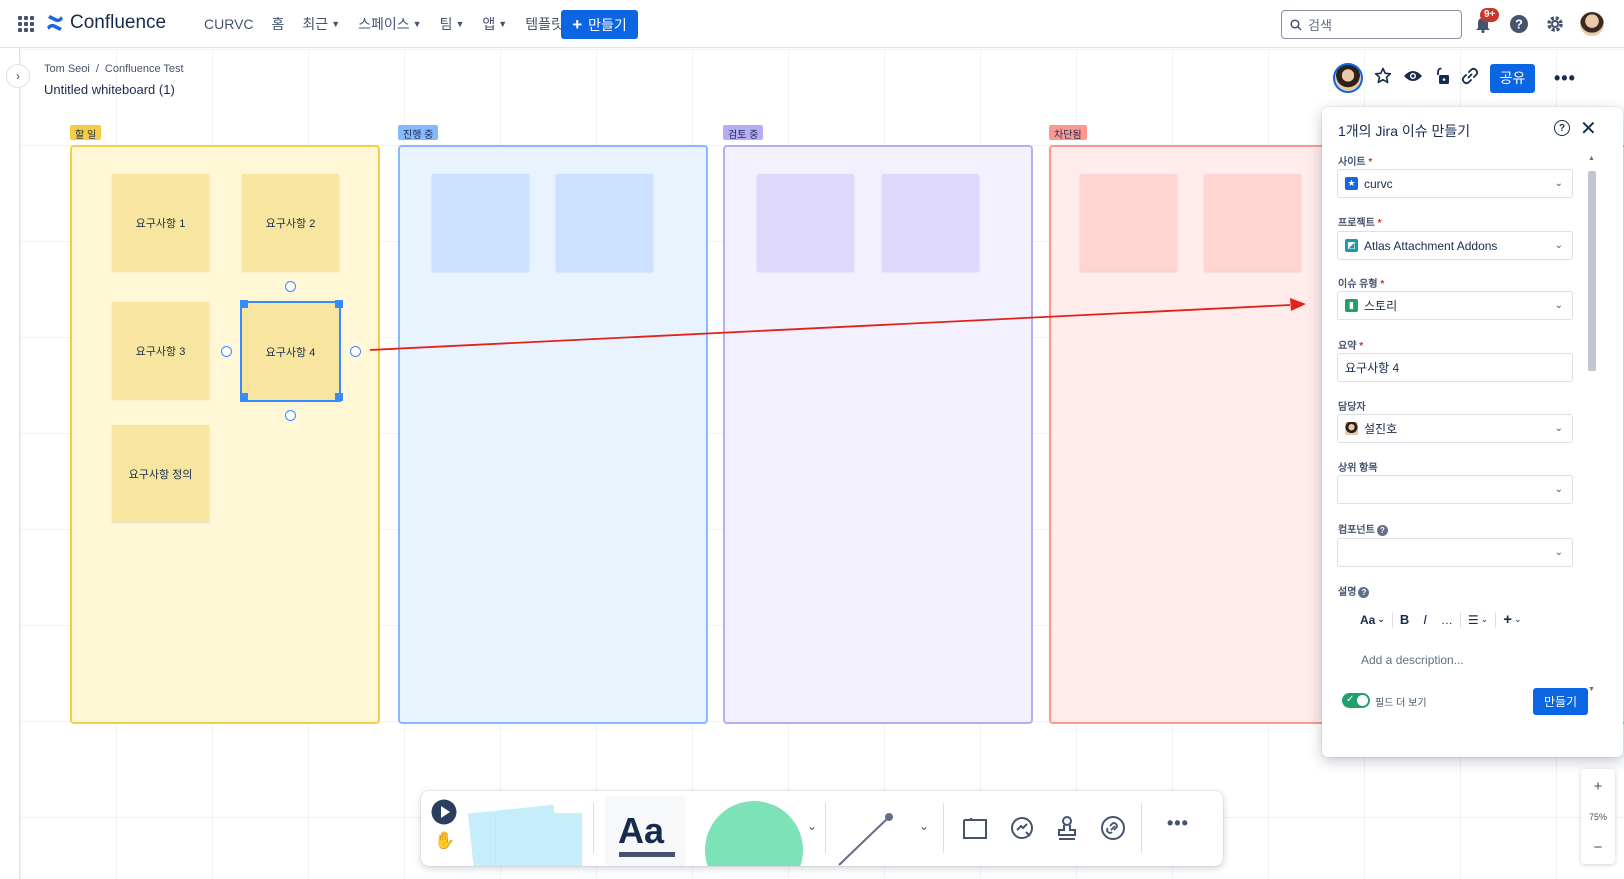 The height and width of the screenshot is (879, 1624). I want to click on story-icon: ▮, so click(1351, 305).